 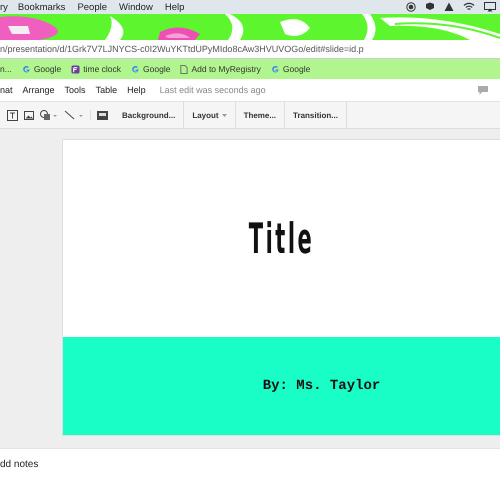 I want to click on wifi-icon, so click(x=469, y=7).